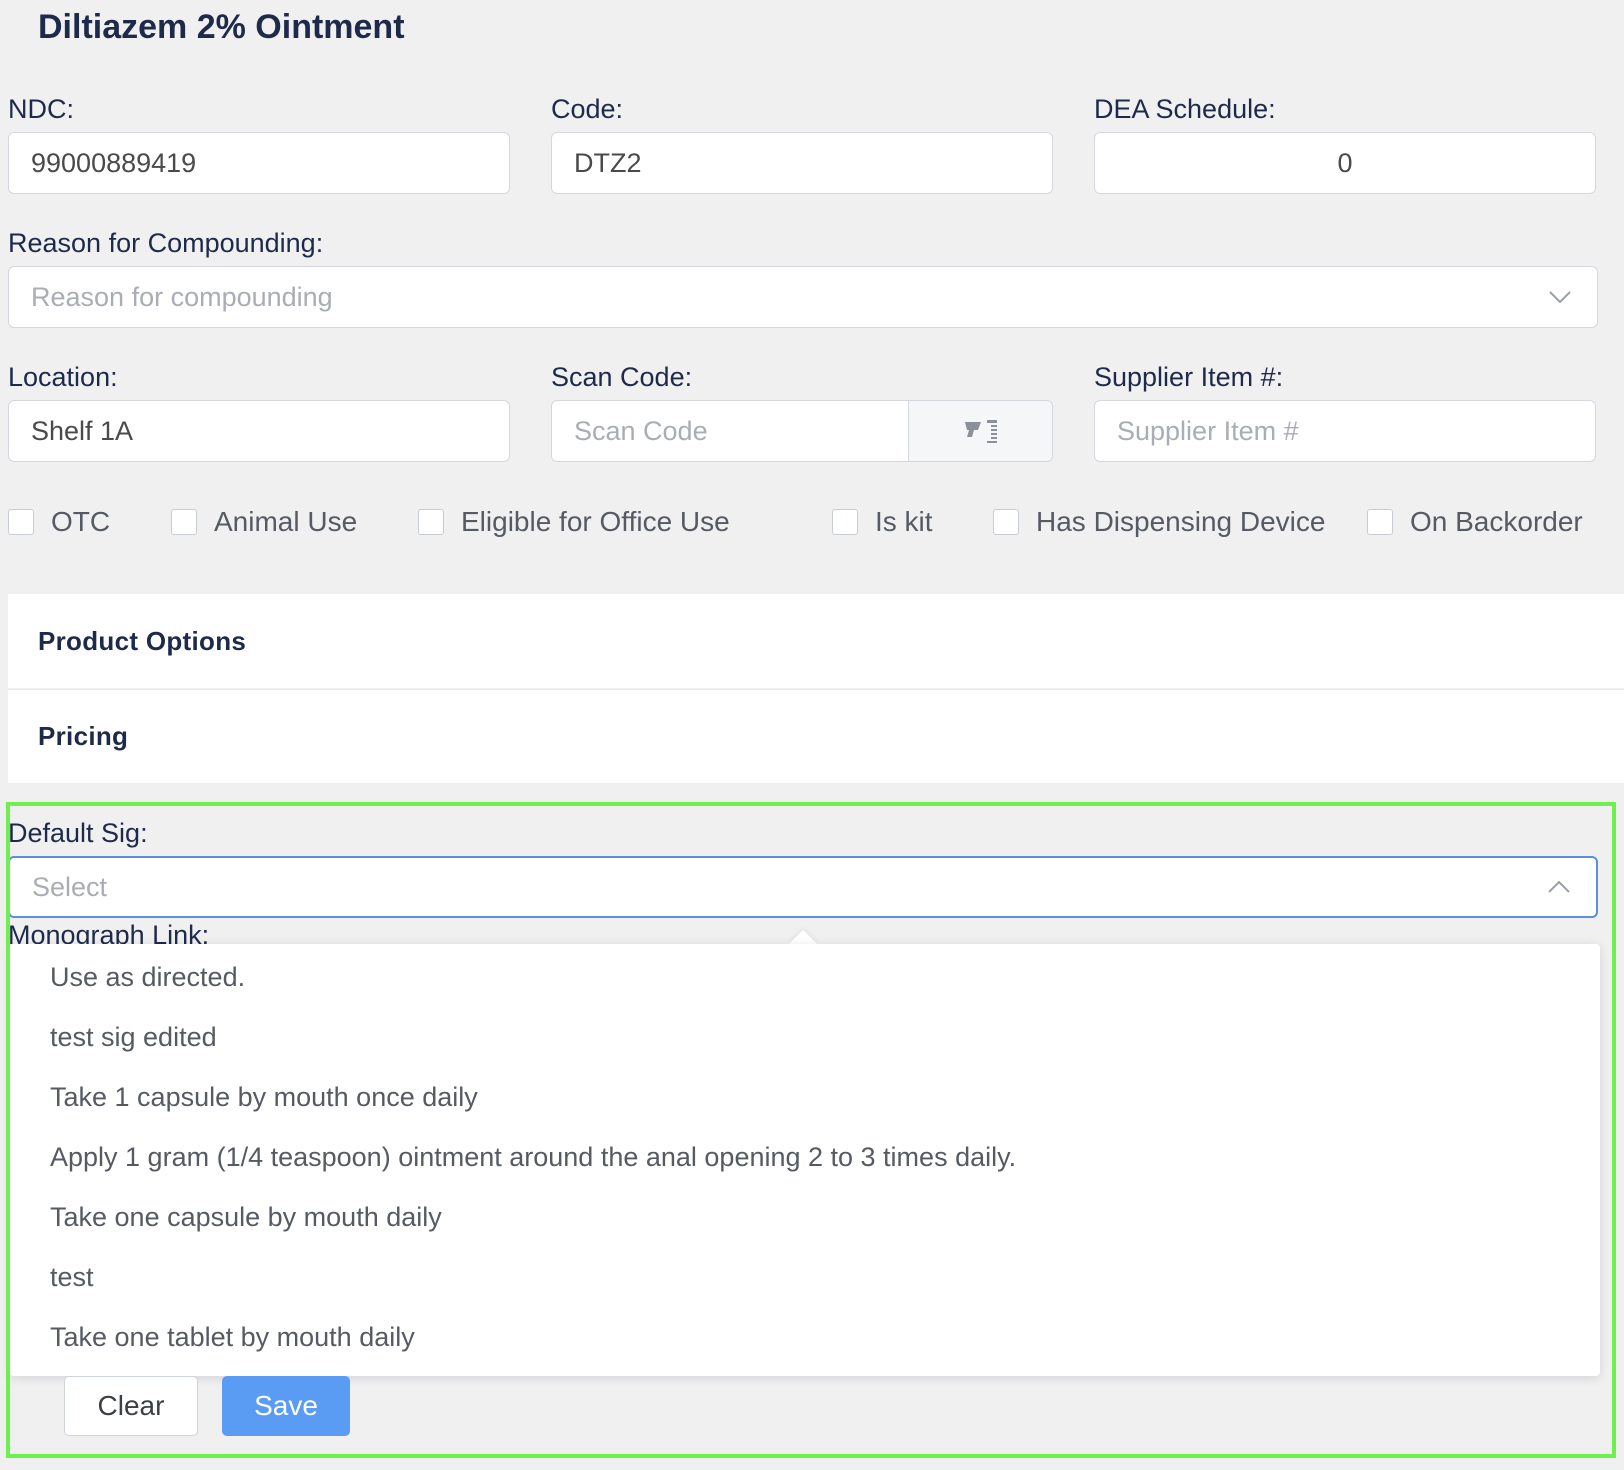  Describe the element at coordinates (72, 1277) in the screenshot. I see `sig-option: test` at that location.